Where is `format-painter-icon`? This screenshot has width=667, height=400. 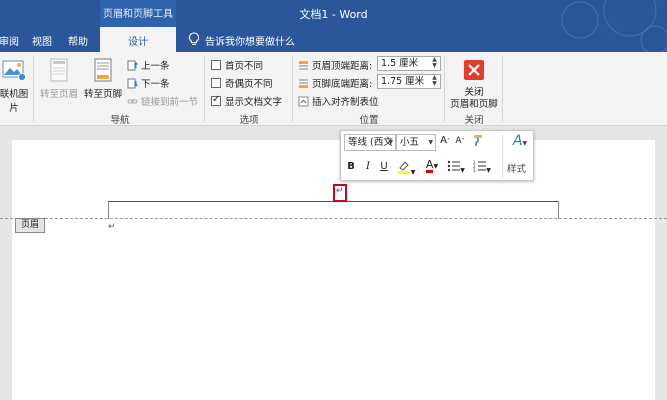
format-painter-icon is located at coordinates (478, 140).